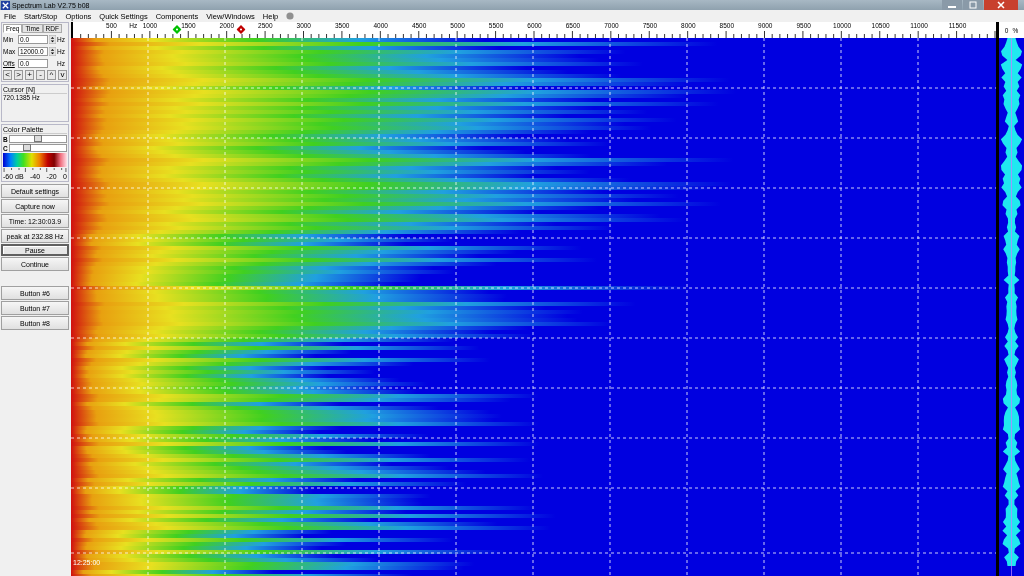 The width and height of the screenshot is (1024, 576). I want to click on status-dot-icon, so click(290, 16).